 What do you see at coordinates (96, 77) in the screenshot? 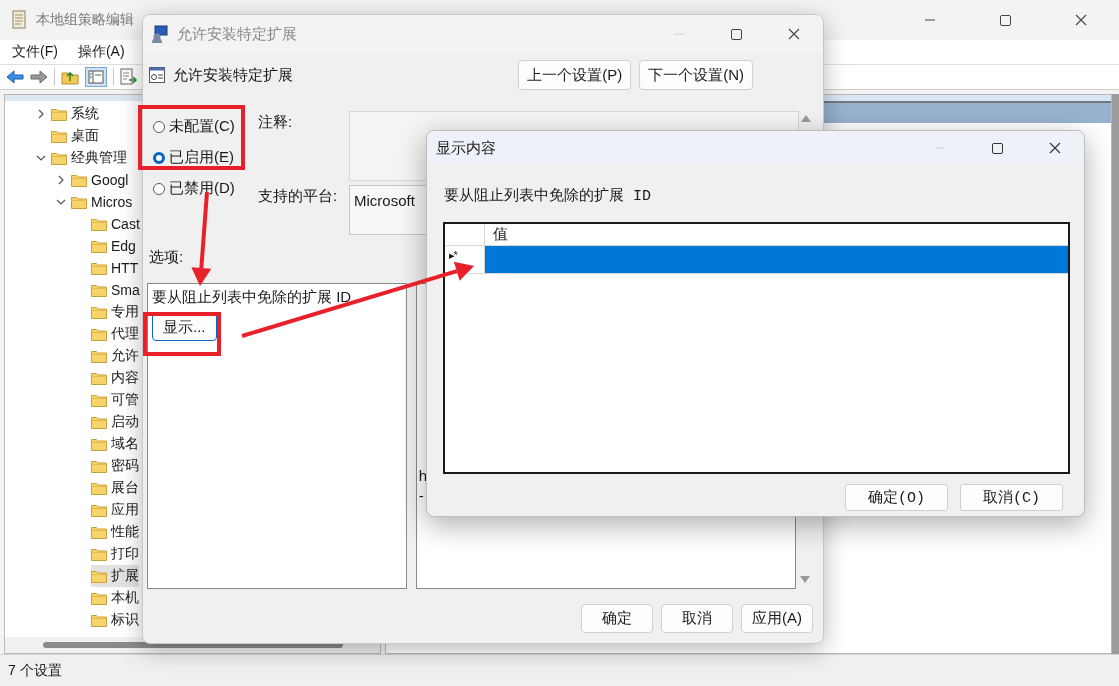
I see `tree-pane-icon` at bounding box center [96, 77].